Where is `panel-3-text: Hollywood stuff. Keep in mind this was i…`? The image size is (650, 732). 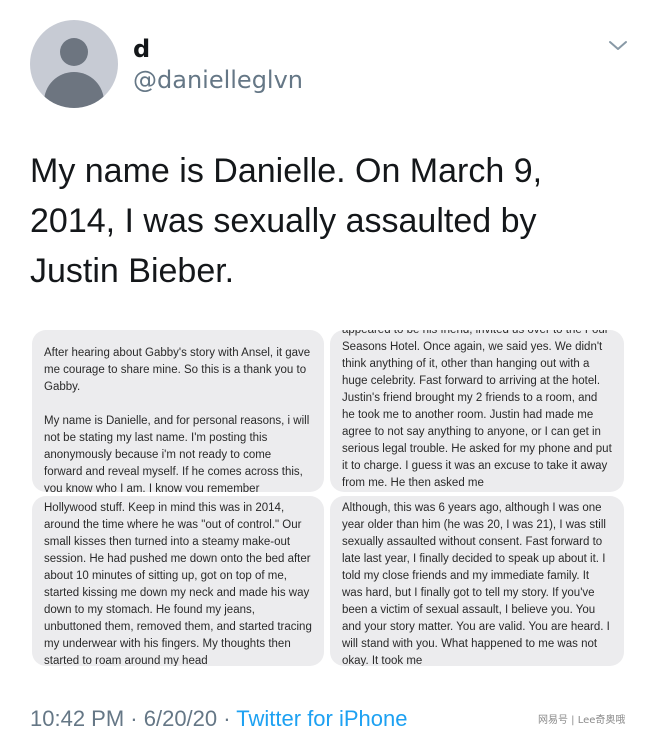
panel-3-text: Hollywood stuff. Keep in mind this was i… is located at coordinates (178, 584).